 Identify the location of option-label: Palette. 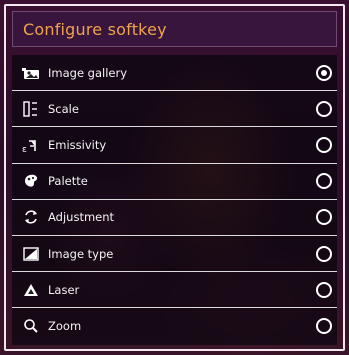
(68, 181).